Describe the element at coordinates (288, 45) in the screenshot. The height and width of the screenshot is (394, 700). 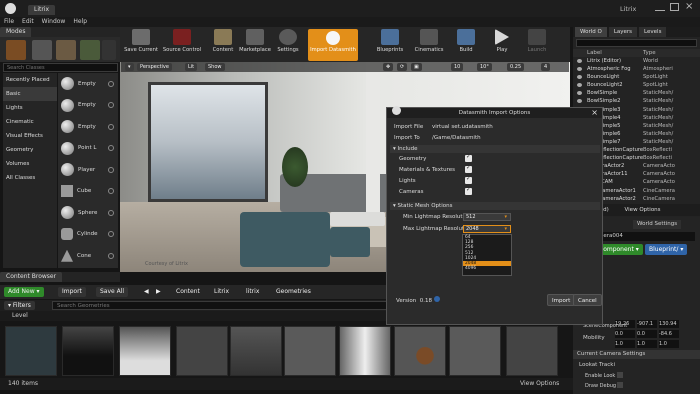
I see `settings-button: Settings` at that location.